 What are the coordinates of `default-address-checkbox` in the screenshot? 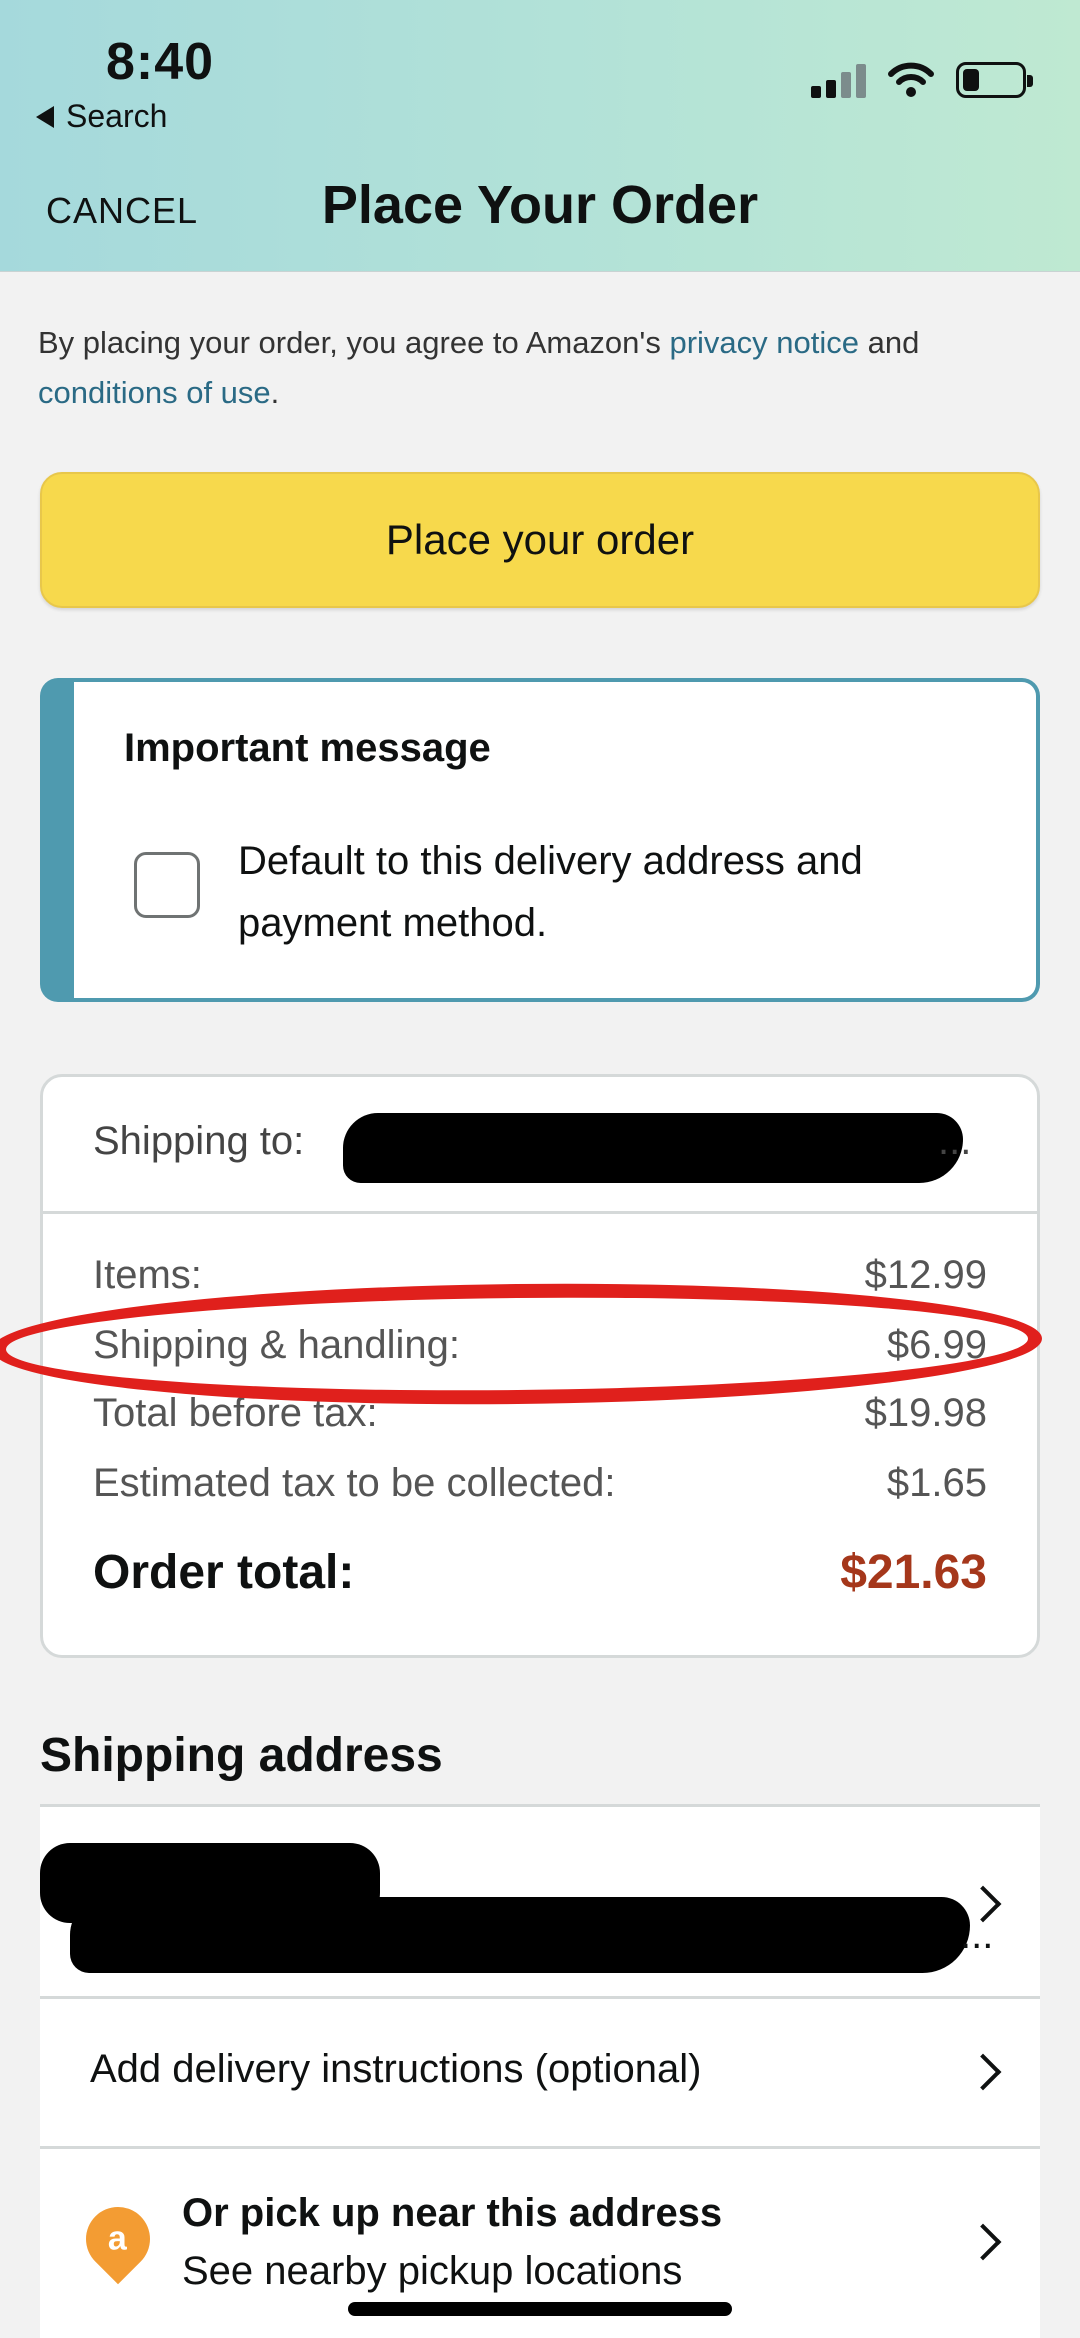 It's located at (167, 885).